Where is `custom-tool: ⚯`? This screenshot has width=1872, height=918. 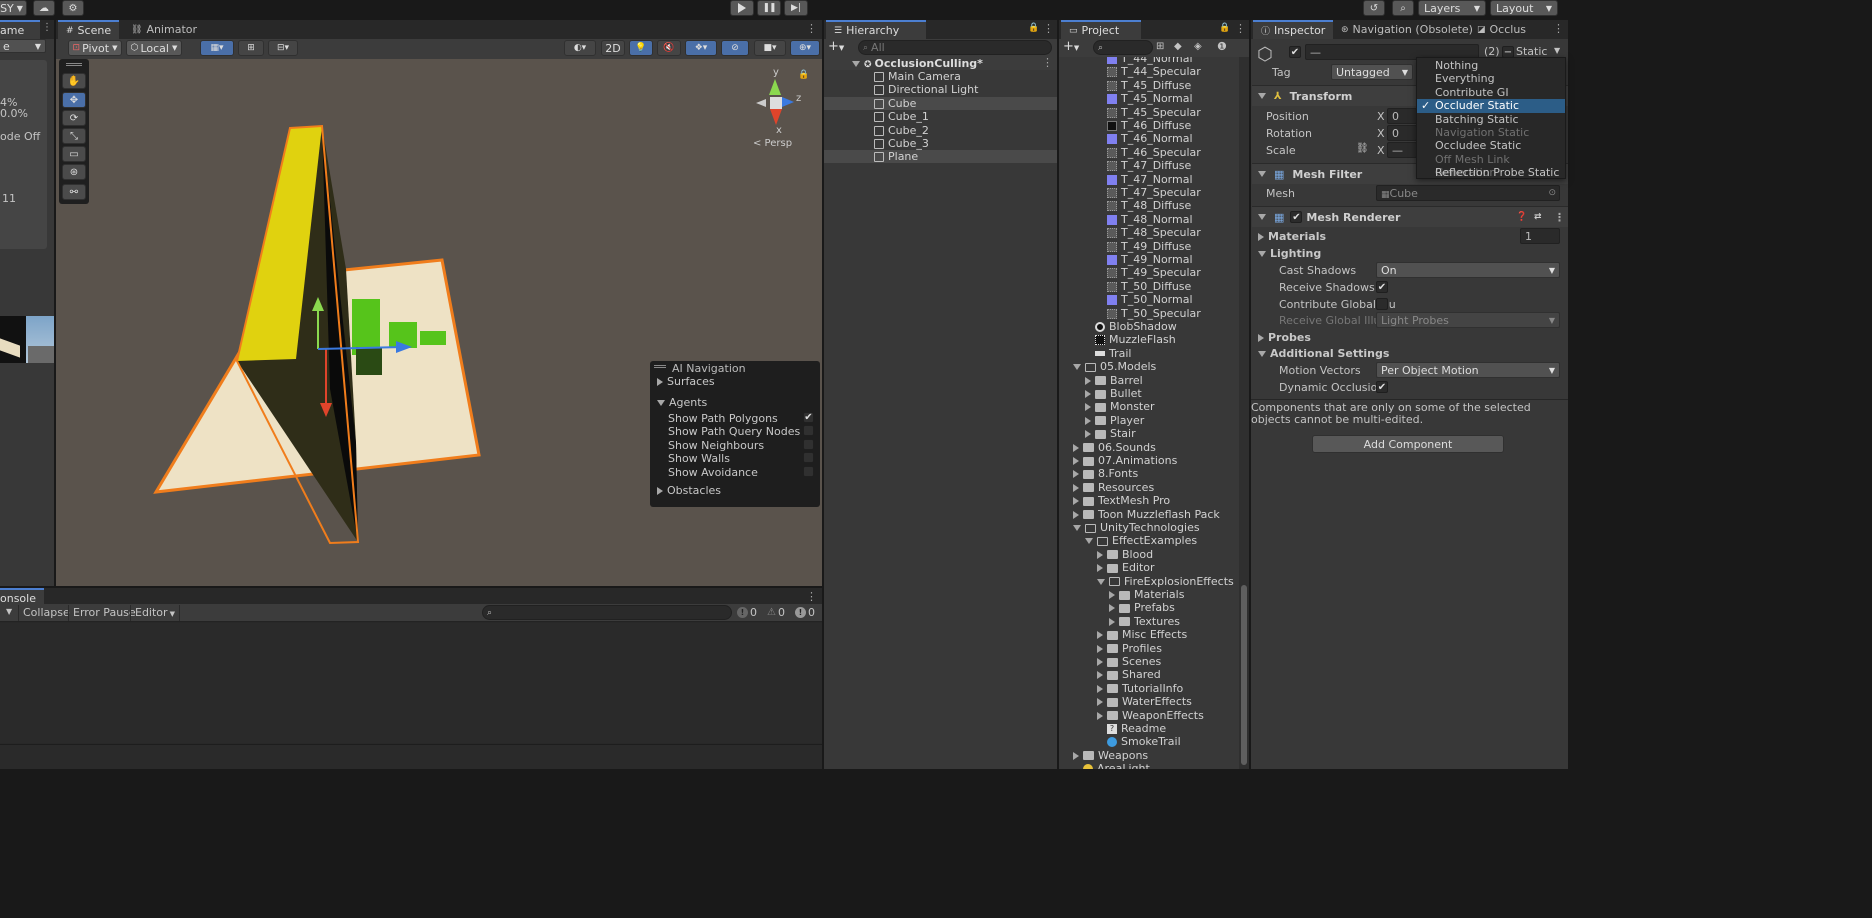 custom-tool: ⚯ is located at coordinates (74, 192).